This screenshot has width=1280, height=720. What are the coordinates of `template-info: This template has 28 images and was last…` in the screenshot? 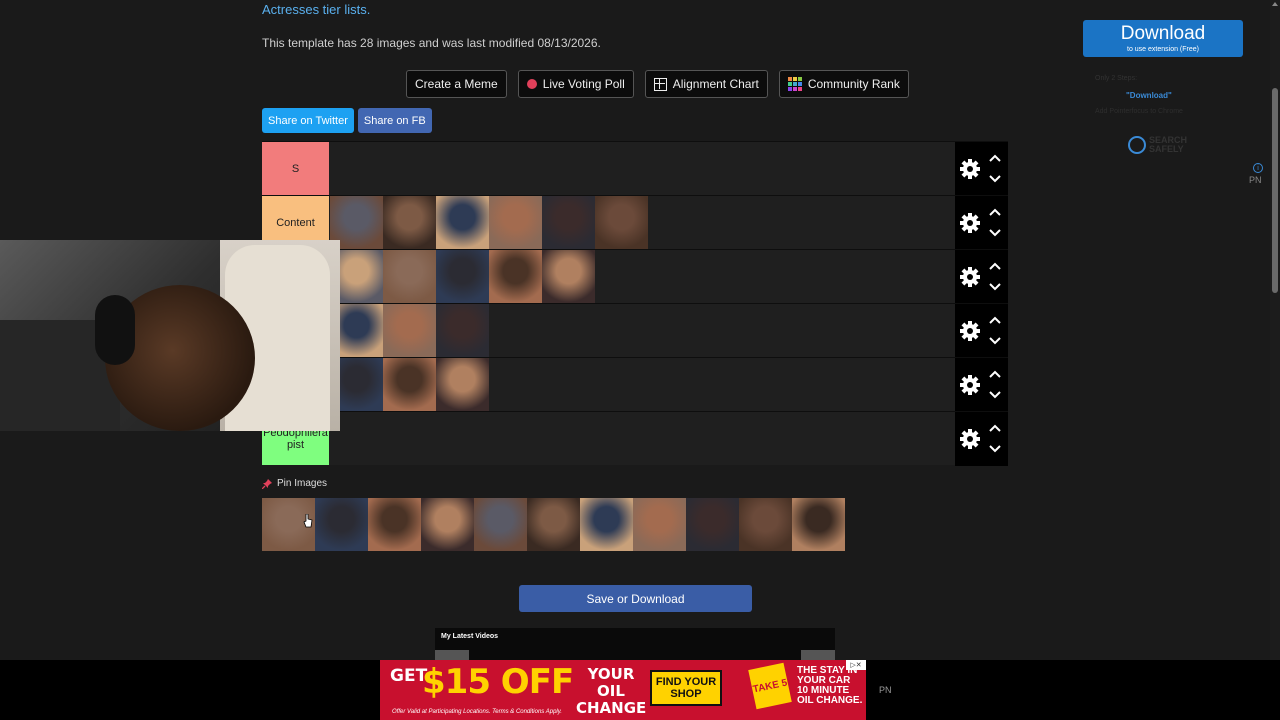 It's located at (431, 43).